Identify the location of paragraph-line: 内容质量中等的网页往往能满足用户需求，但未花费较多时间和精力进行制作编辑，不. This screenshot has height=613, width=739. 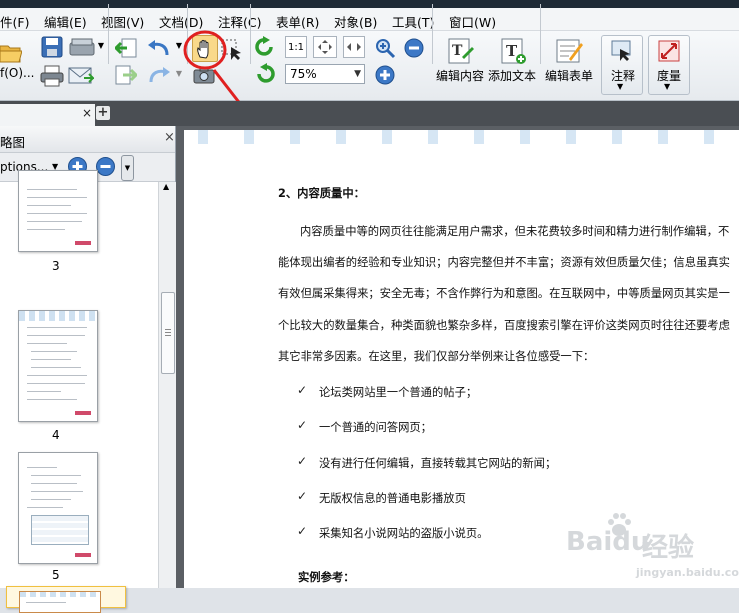
(515, 231).